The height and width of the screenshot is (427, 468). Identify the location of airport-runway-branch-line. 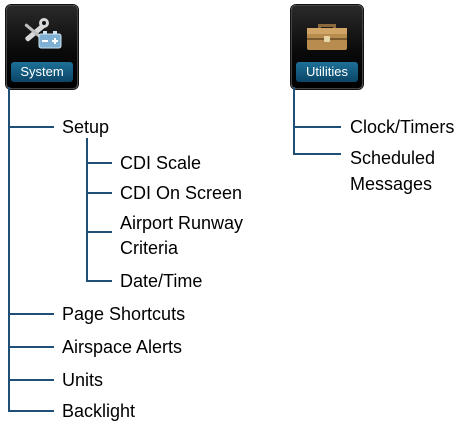
(99, 232).